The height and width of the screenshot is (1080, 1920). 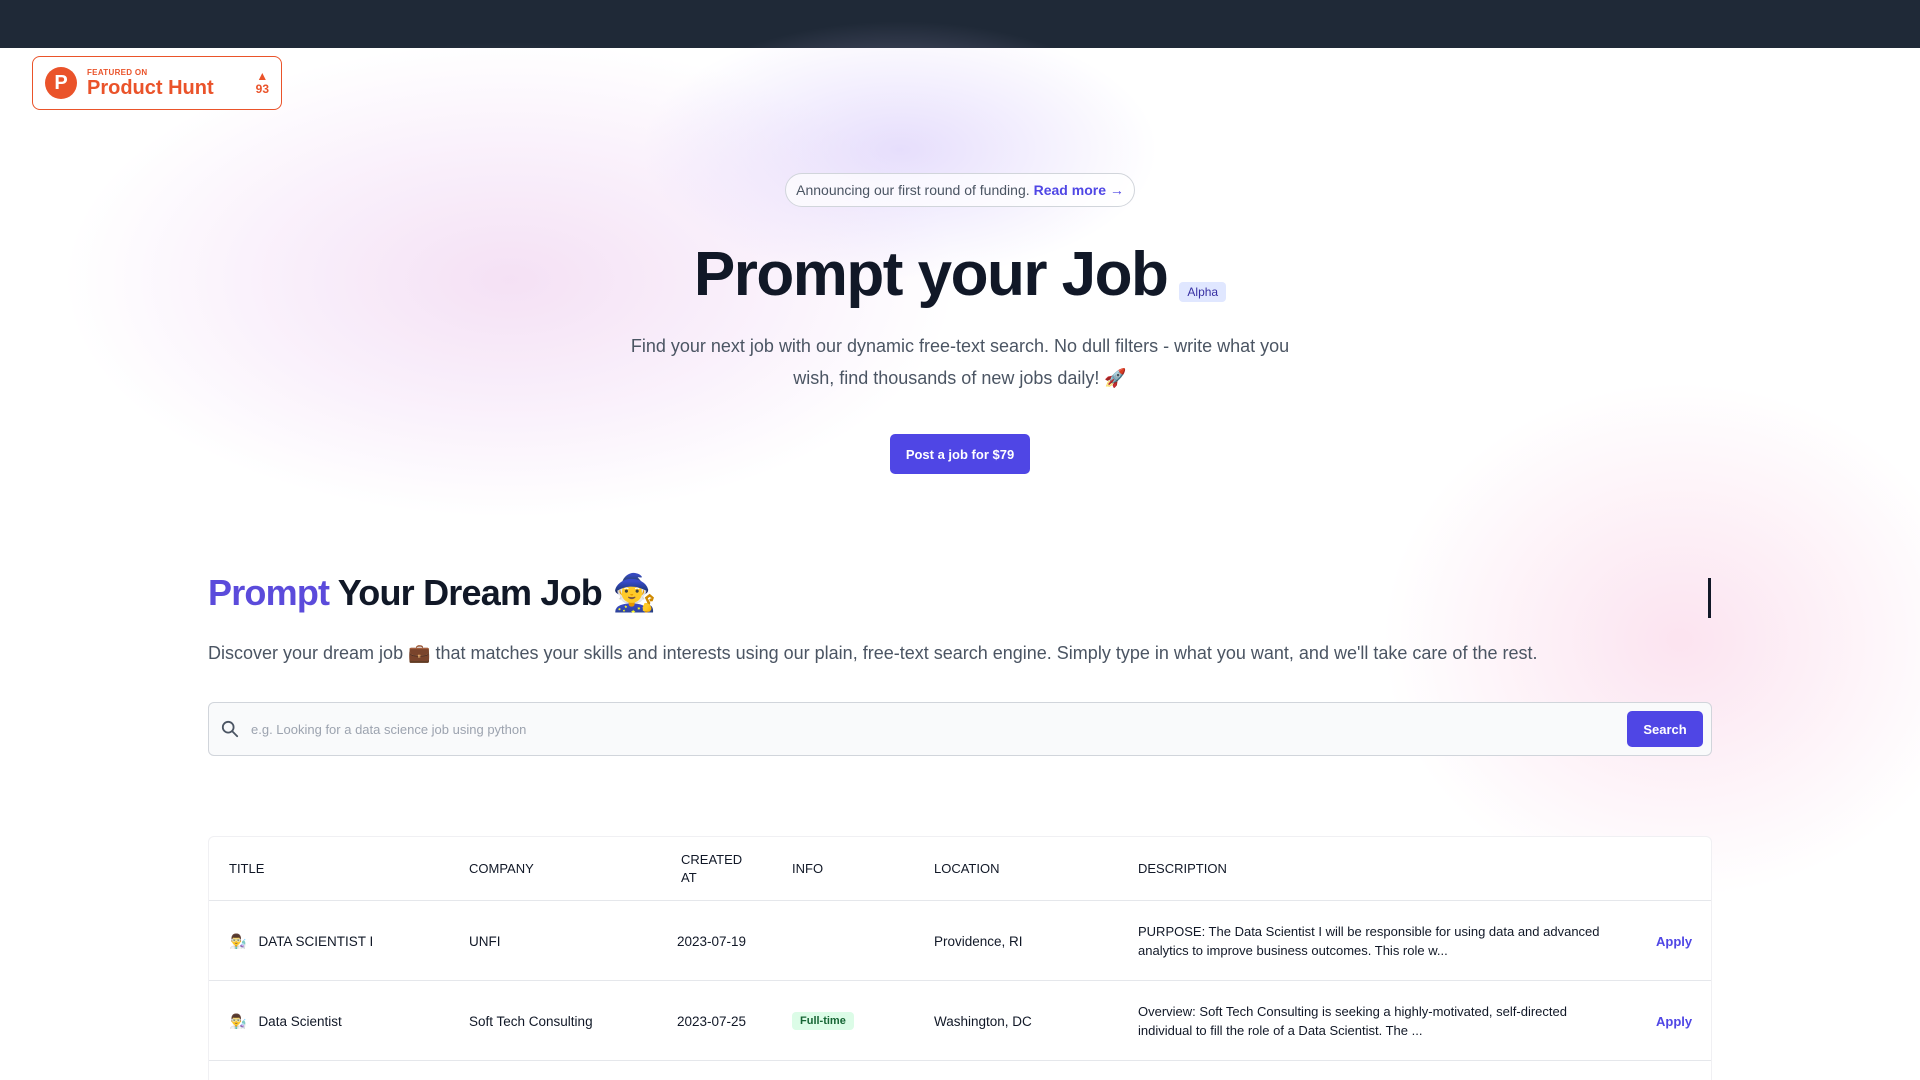 What do you see at coordinates (978, 941) in the screenshot?
I see `job-location: Providence, RI` at bounding box center [978, 941].